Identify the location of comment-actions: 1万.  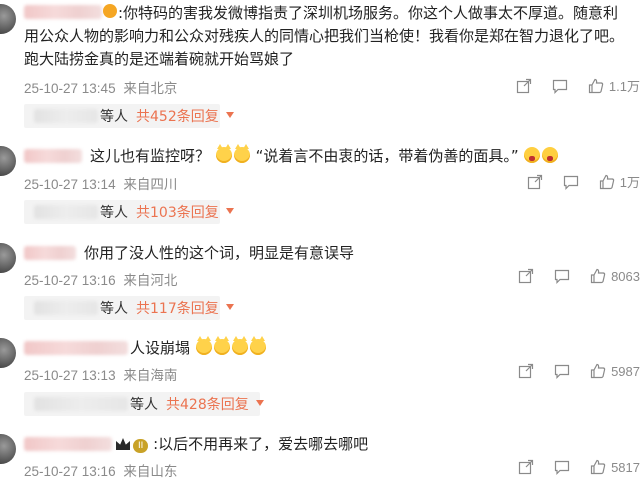
(583, 181).